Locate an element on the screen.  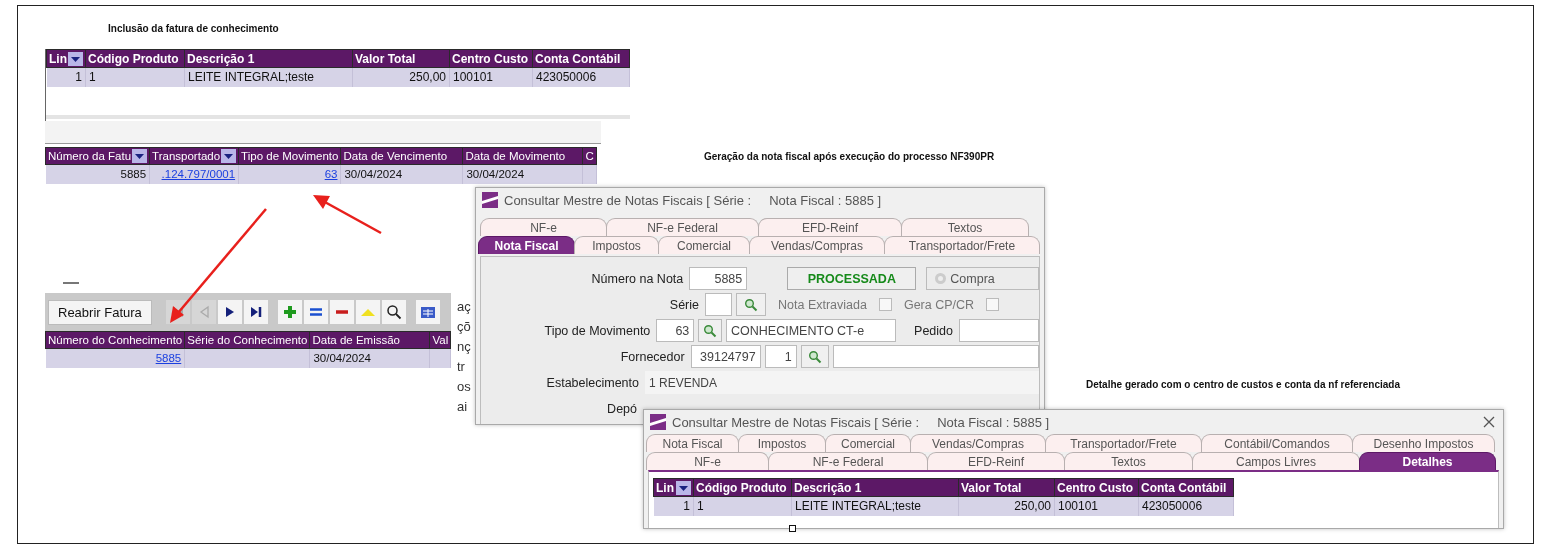
field-label: Fornecedor is located at coordinates (652, 356).